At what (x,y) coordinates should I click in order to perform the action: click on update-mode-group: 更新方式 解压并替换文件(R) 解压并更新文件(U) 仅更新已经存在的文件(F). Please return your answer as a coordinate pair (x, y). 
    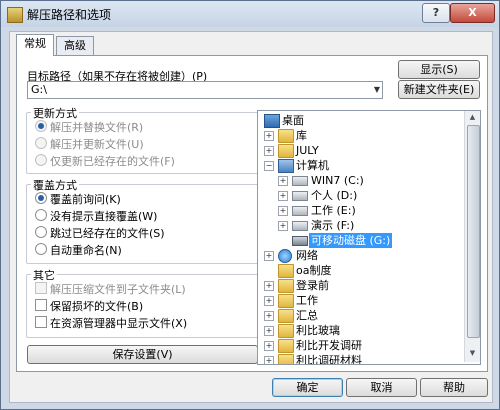
    Looking at the image, I should click on (142, 139).